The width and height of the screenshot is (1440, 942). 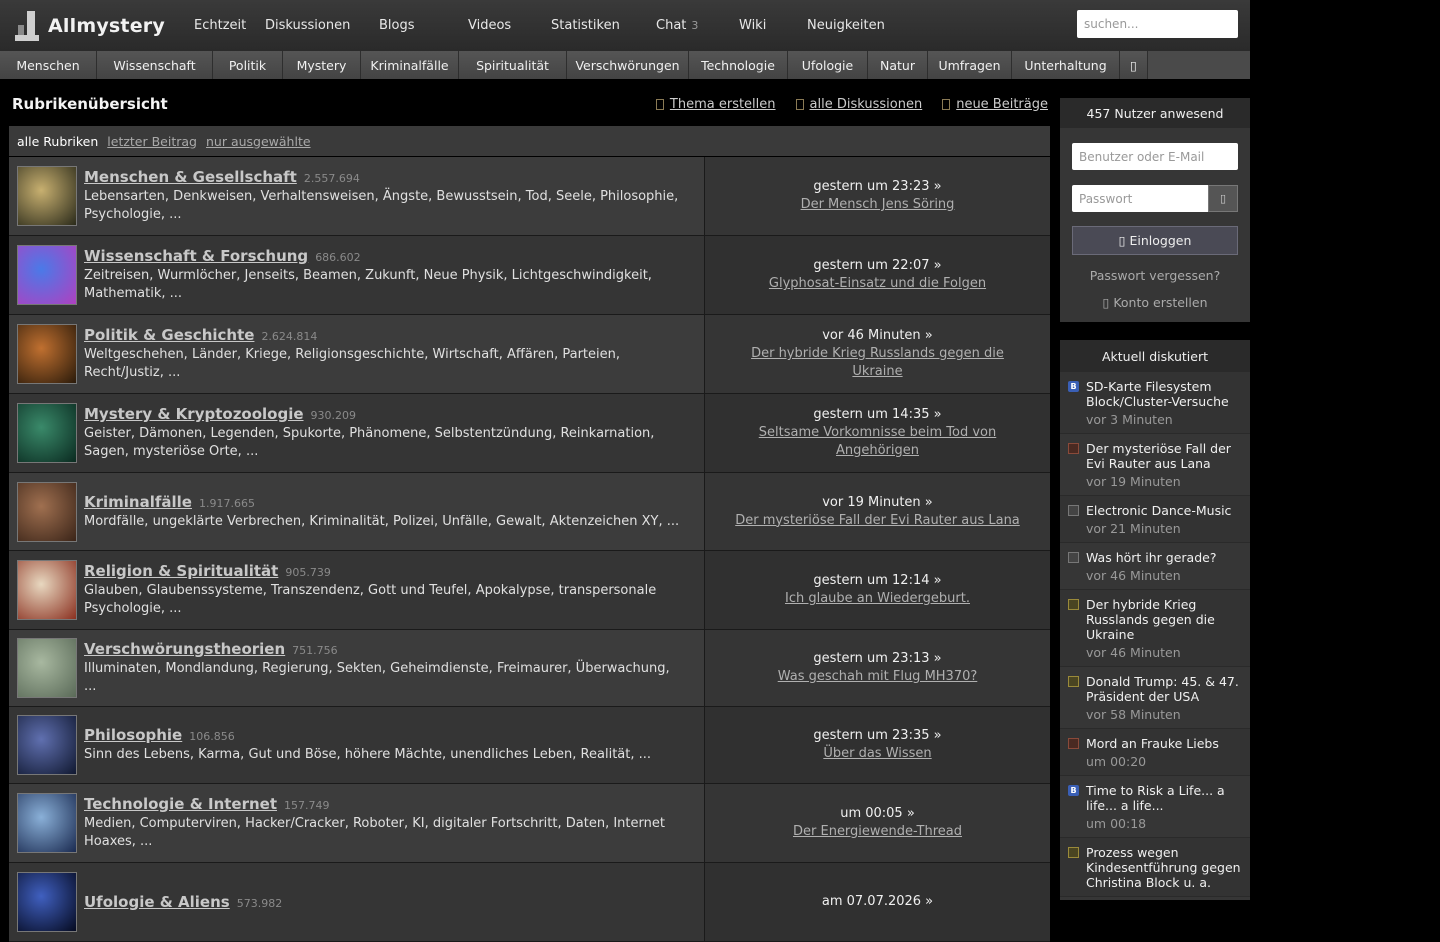 What do you see at coordinates (1223, 198) in the screenshot?
I see `show-password-icon: ▯` at bounding box center [1223, 198].